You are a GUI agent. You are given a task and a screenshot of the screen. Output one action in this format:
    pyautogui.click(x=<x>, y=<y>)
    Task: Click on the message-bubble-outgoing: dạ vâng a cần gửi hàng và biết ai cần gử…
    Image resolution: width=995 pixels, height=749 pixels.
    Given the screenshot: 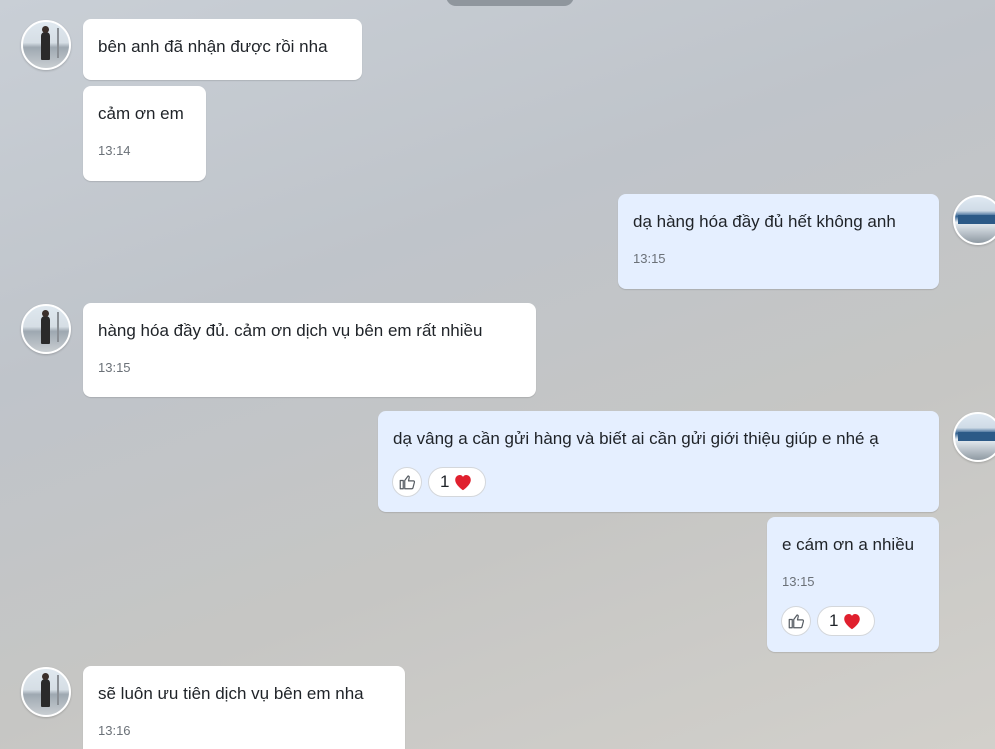 What is the action you would take?
    pyautogui.click(x=658, y=461)
    